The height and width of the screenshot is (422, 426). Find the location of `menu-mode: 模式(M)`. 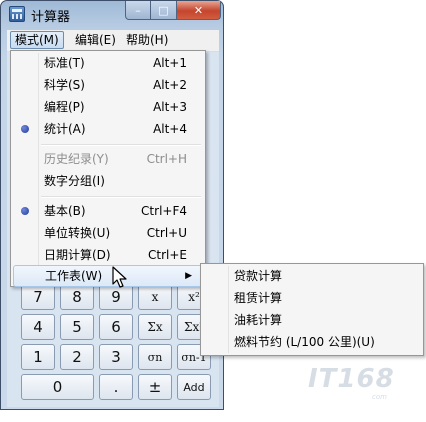

menu-mode: 模式(M) is located at coordinates (37, 40).